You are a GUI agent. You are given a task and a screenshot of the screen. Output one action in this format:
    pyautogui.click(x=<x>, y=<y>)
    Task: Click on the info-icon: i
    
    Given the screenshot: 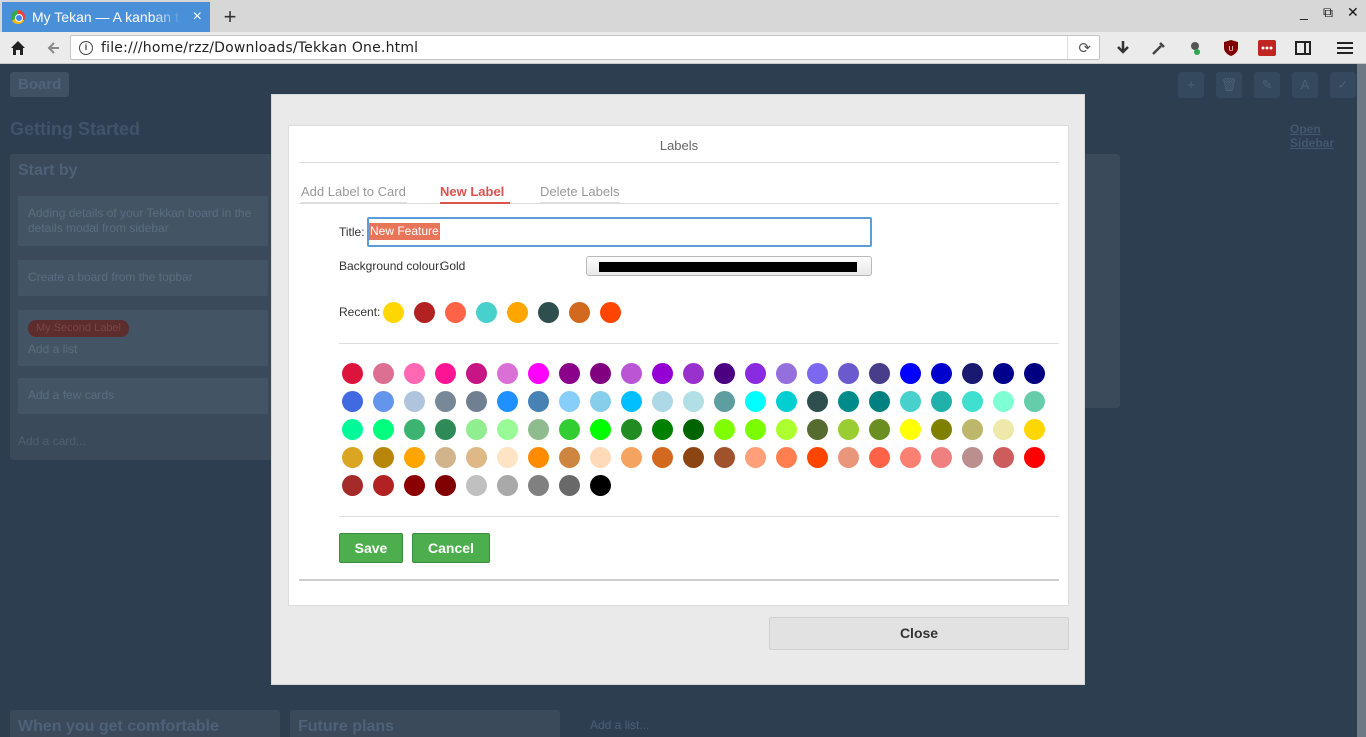 What is the action you would take?
    pyautogui.click(x=86, y=48)
    